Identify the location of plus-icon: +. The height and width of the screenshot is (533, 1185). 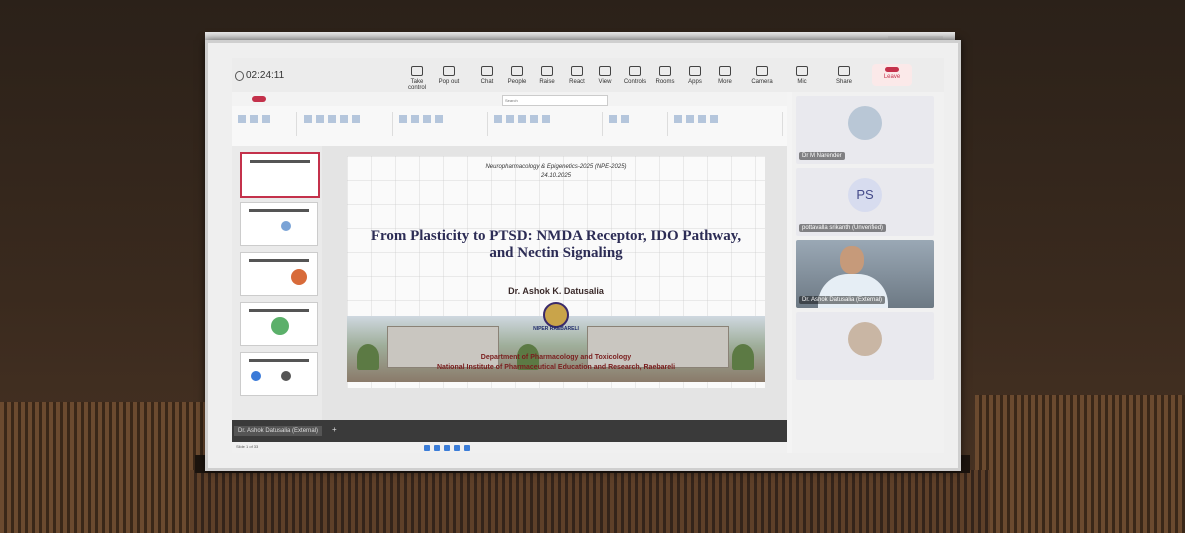
(334, 429).